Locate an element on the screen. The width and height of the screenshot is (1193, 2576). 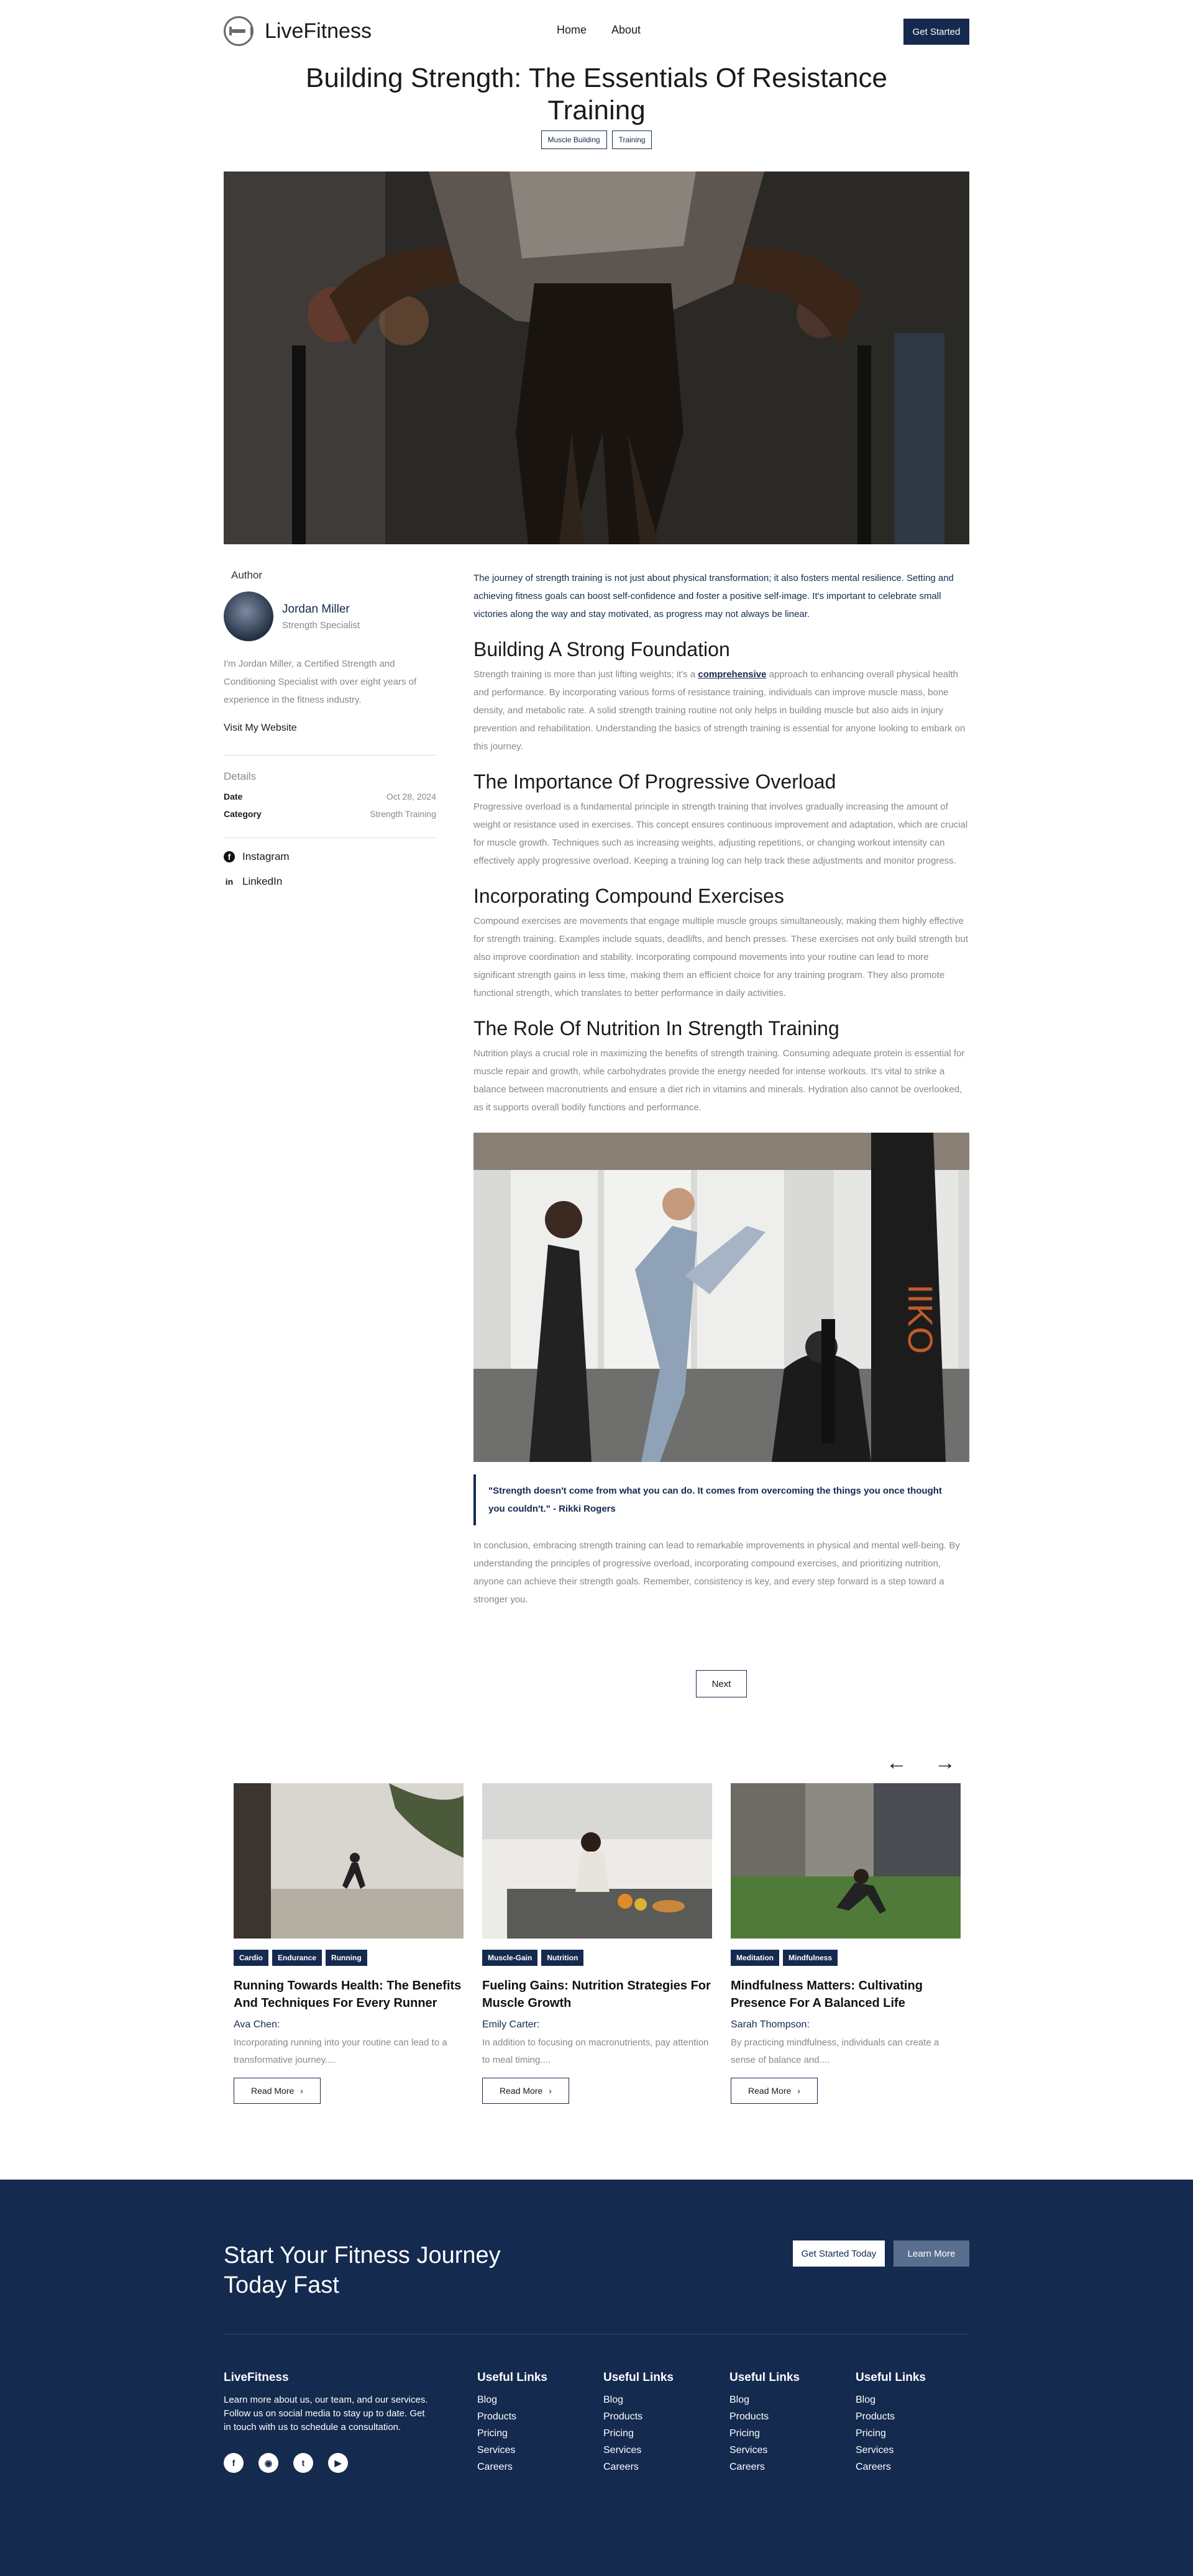
card-tags: Meditation Mindfulness is located at coordinates (846, 1958).